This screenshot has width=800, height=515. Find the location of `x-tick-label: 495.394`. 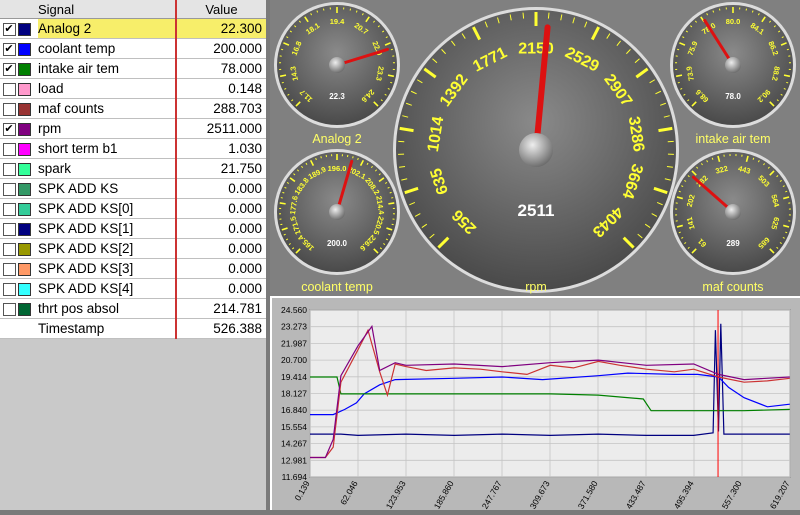

x-tick-label: 495.394 is located at coordinates (684, 494).